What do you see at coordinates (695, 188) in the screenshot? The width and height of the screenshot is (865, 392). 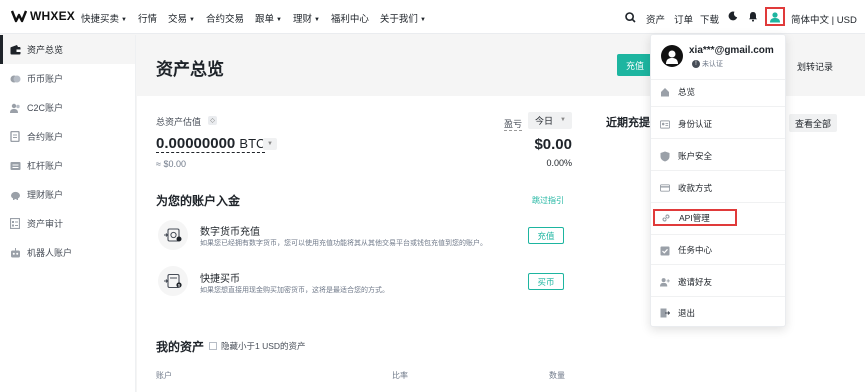 I see `menu-item-label: 收款方式` at bounding box center [695, 188].